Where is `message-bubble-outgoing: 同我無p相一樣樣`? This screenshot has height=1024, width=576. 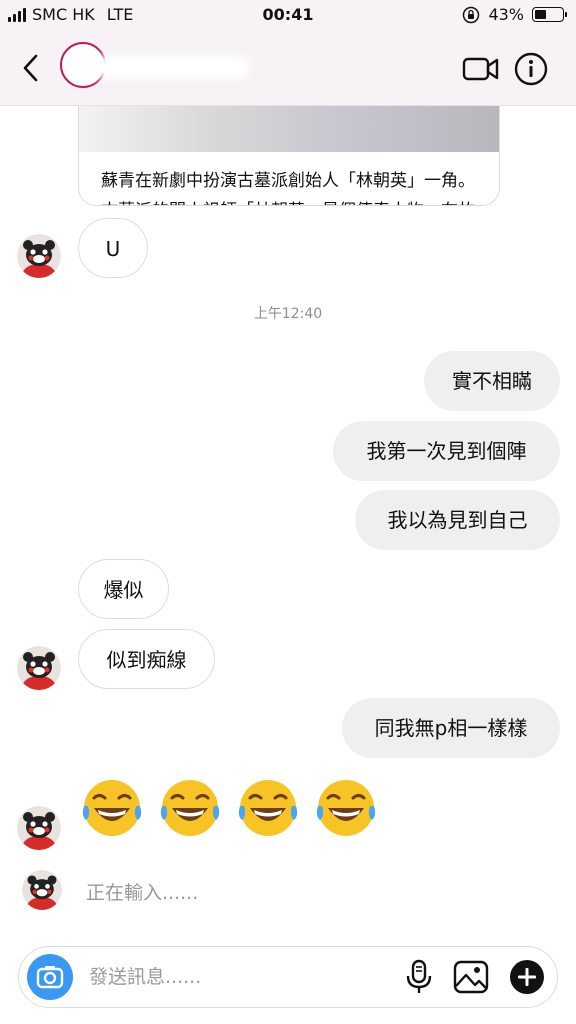 message-bubble-outgoing: 同我無p相一樣樣 is located at coordinates (451, 728).